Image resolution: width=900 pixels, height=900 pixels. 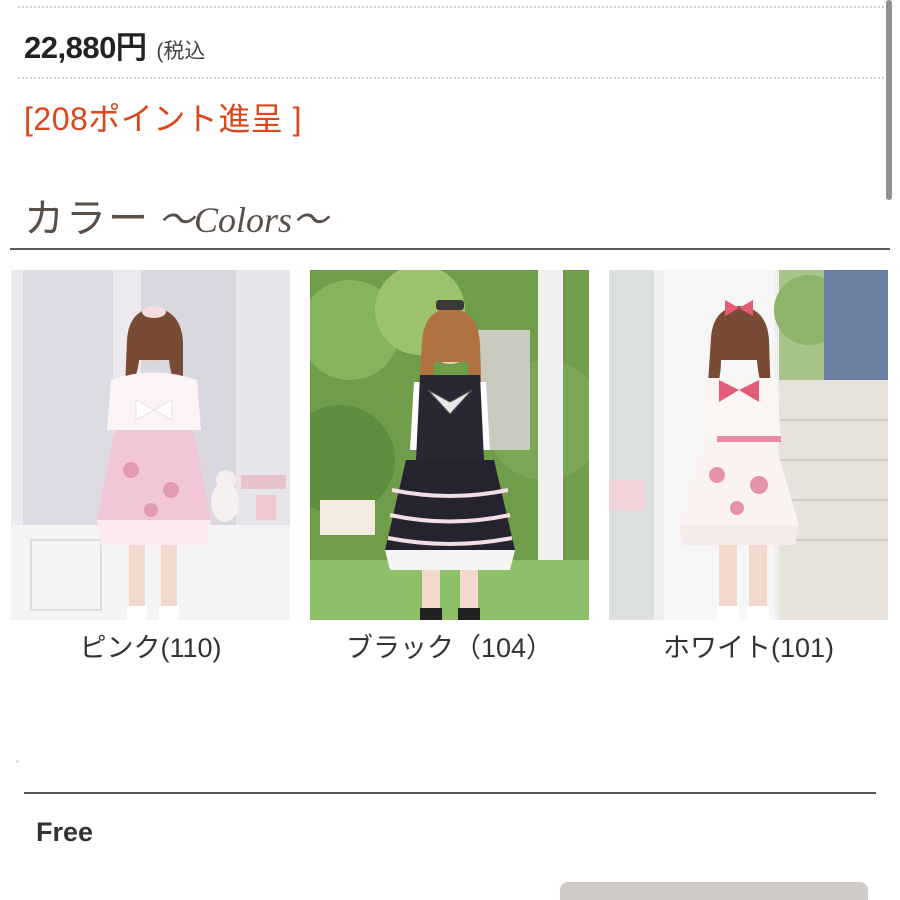 I want to click on color-swatch-pink, so click(x=150, y=445).